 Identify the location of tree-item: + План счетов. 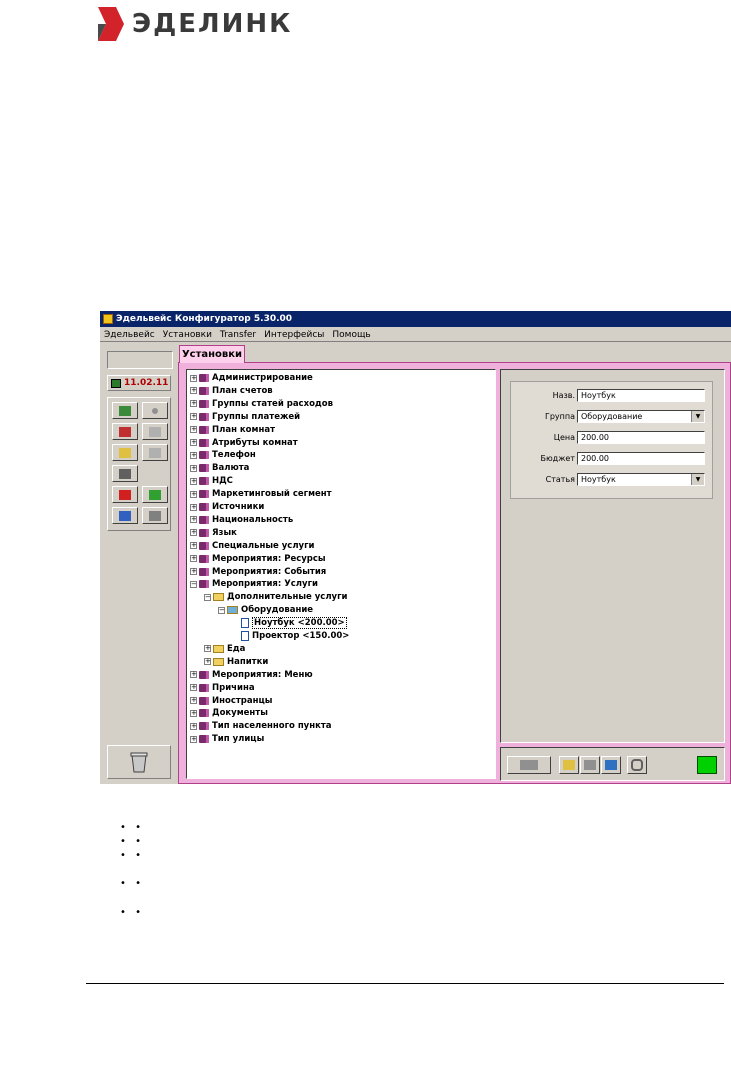
(231, 391).